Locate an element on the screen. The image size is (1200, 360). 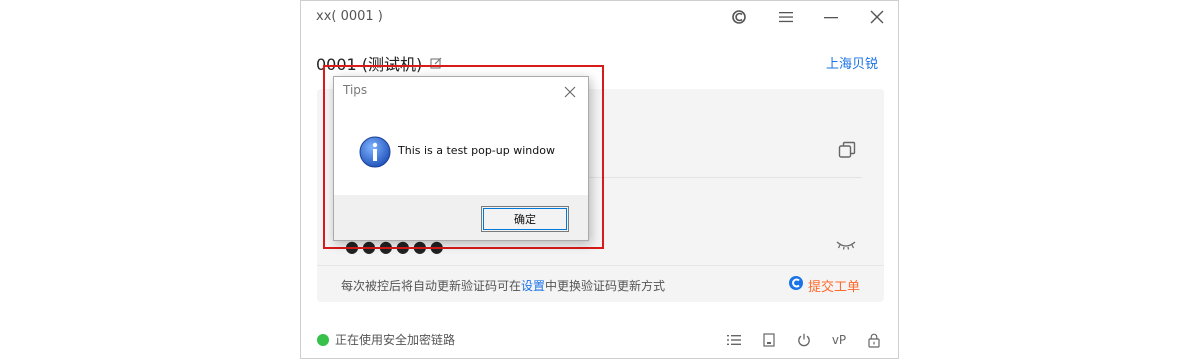
device-icon is located at coordinates (769, 340).